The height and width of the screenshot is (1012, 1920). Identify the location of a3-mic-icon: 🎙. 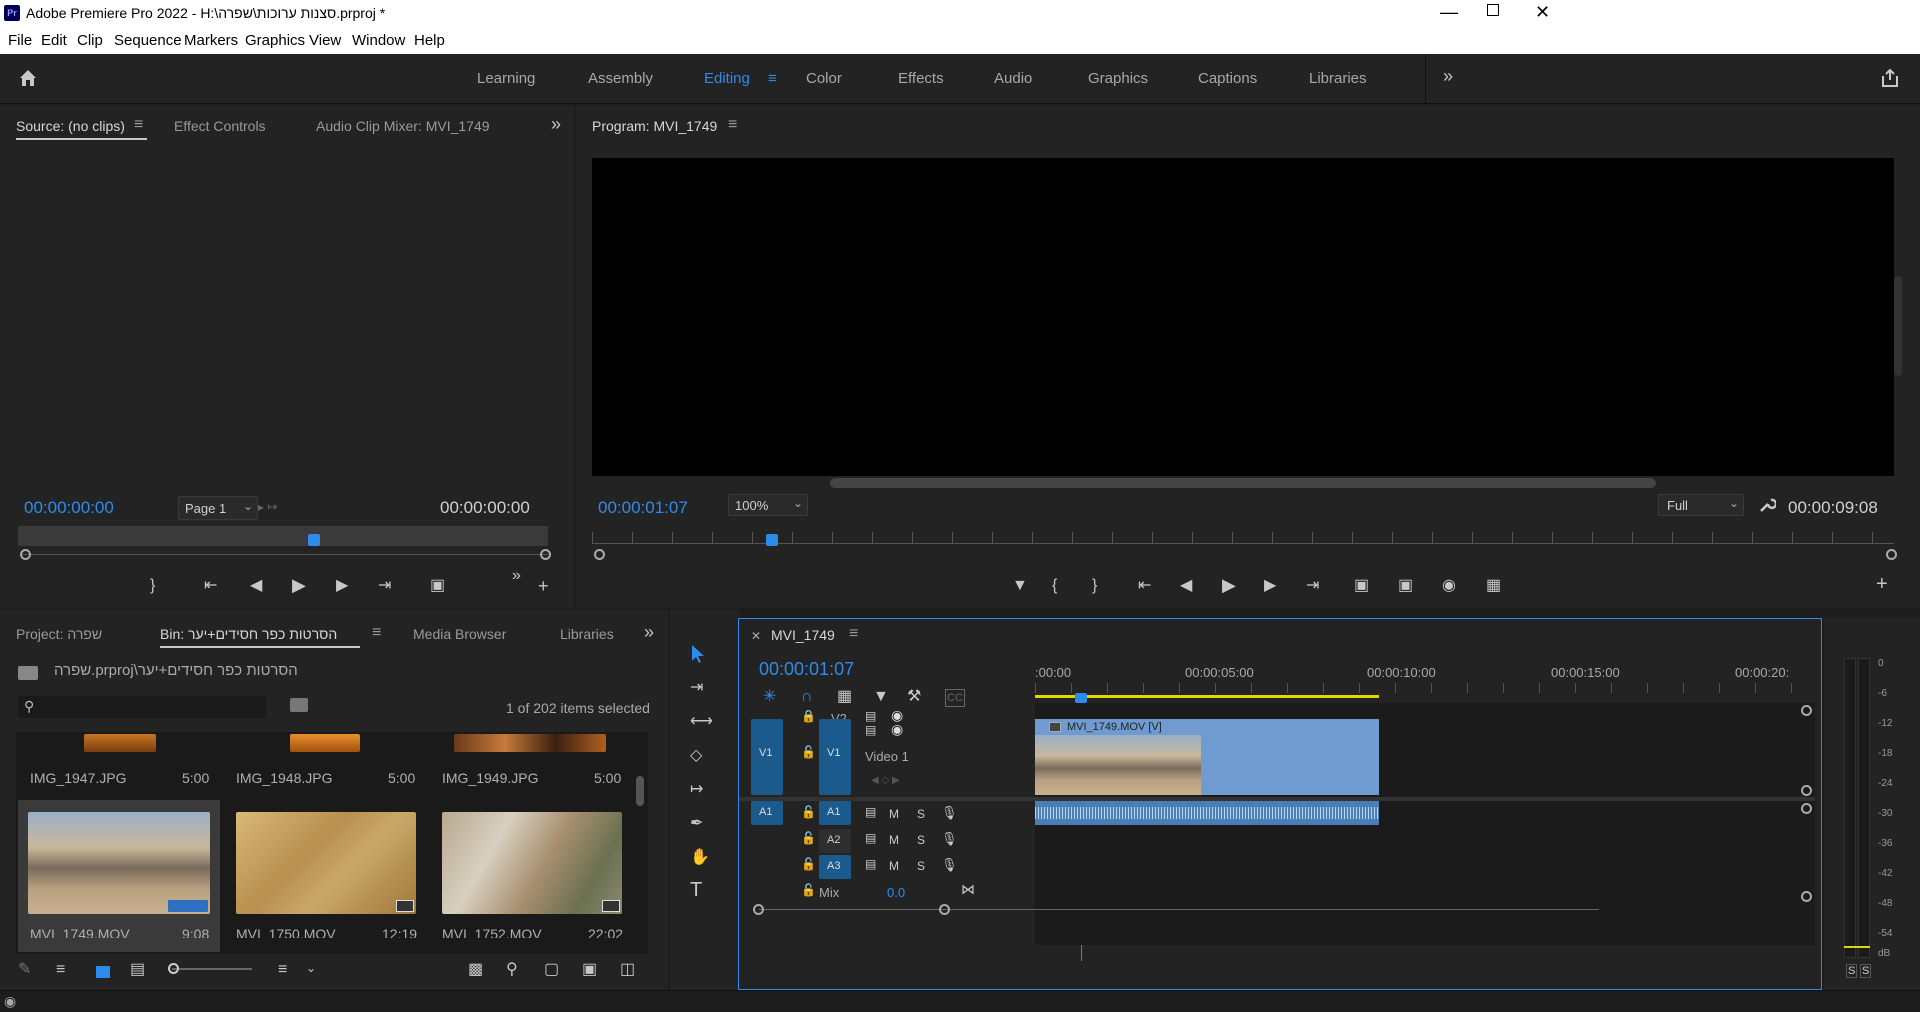
(949, 865).